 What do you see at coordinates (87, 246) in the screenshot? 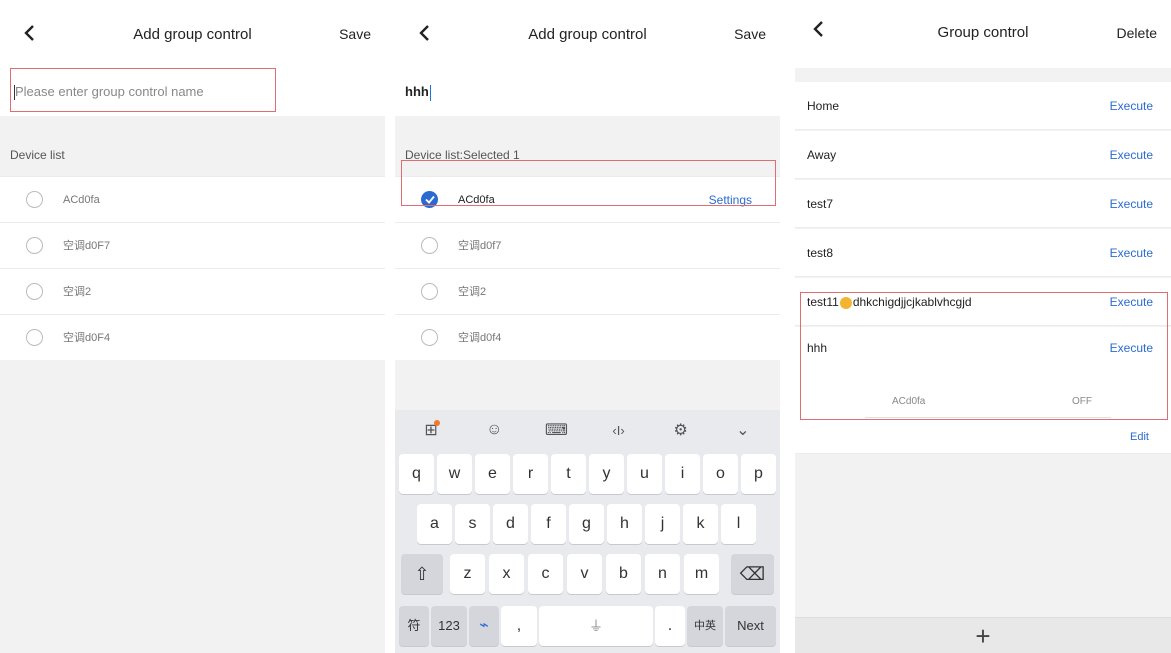
I see `device-name: 空调d0F7` at bounding box center [87, 246].